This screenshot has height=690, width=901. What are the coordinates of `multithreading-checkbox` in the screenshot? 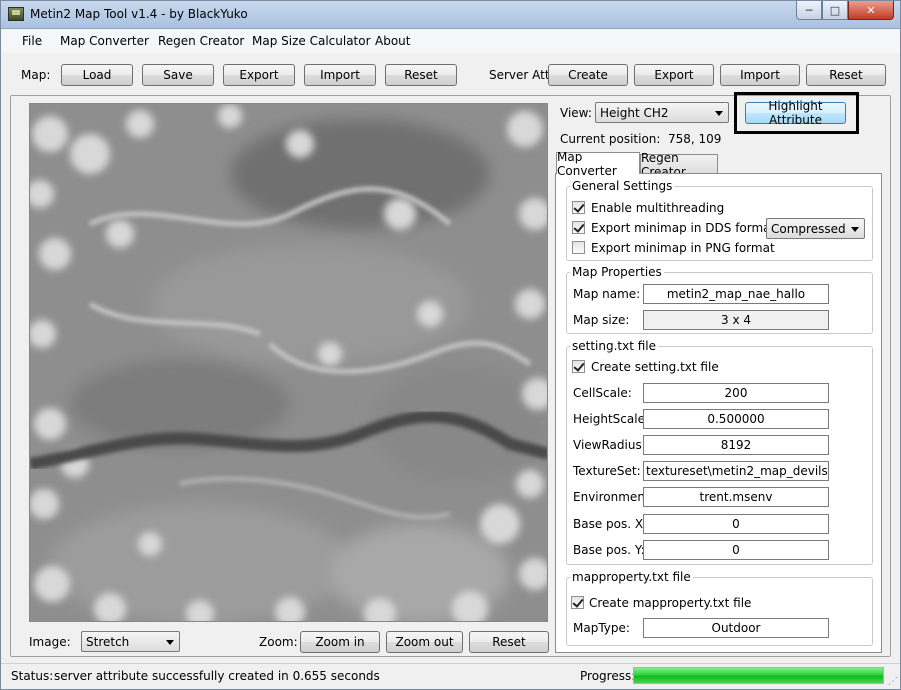 It's located at (578, 207).